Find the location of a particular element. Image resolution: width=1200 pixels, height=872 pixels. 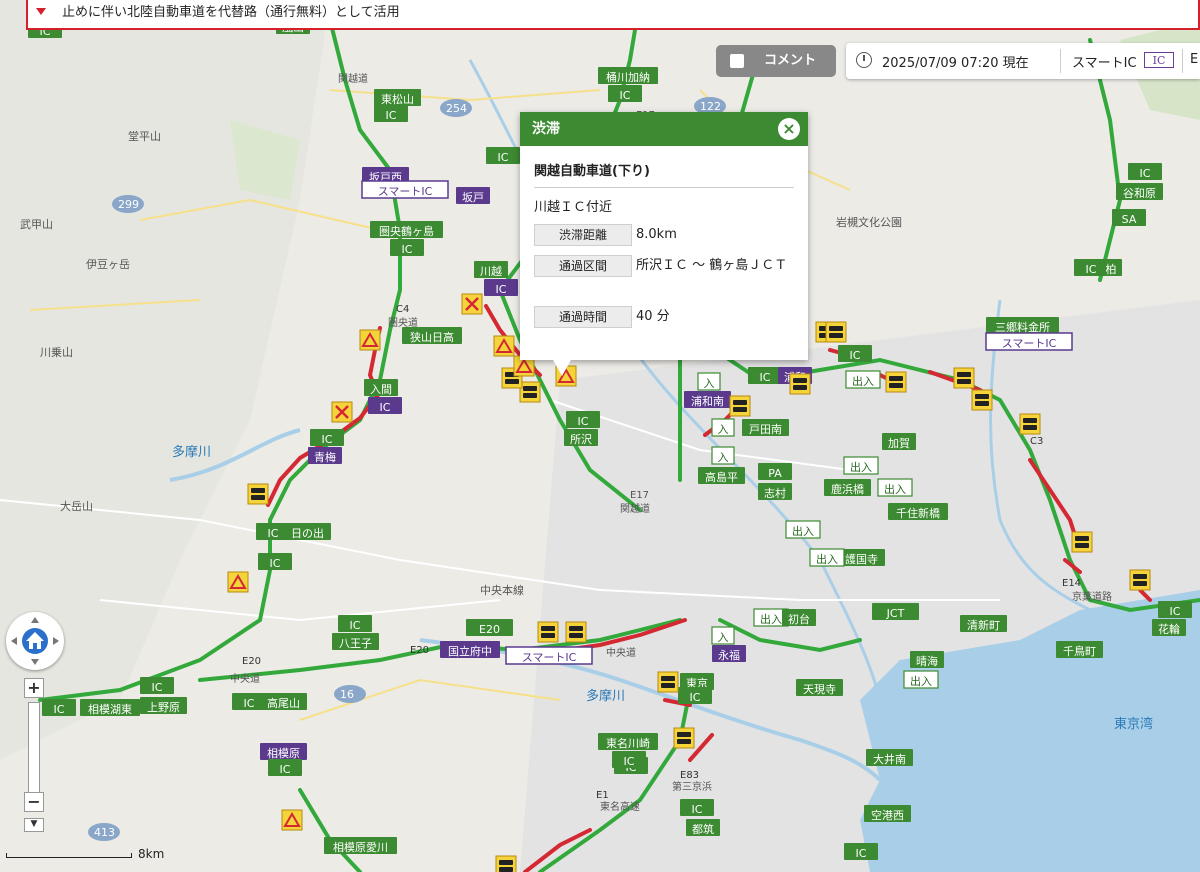

closure-x-icon is located at coordinates (472, 304).